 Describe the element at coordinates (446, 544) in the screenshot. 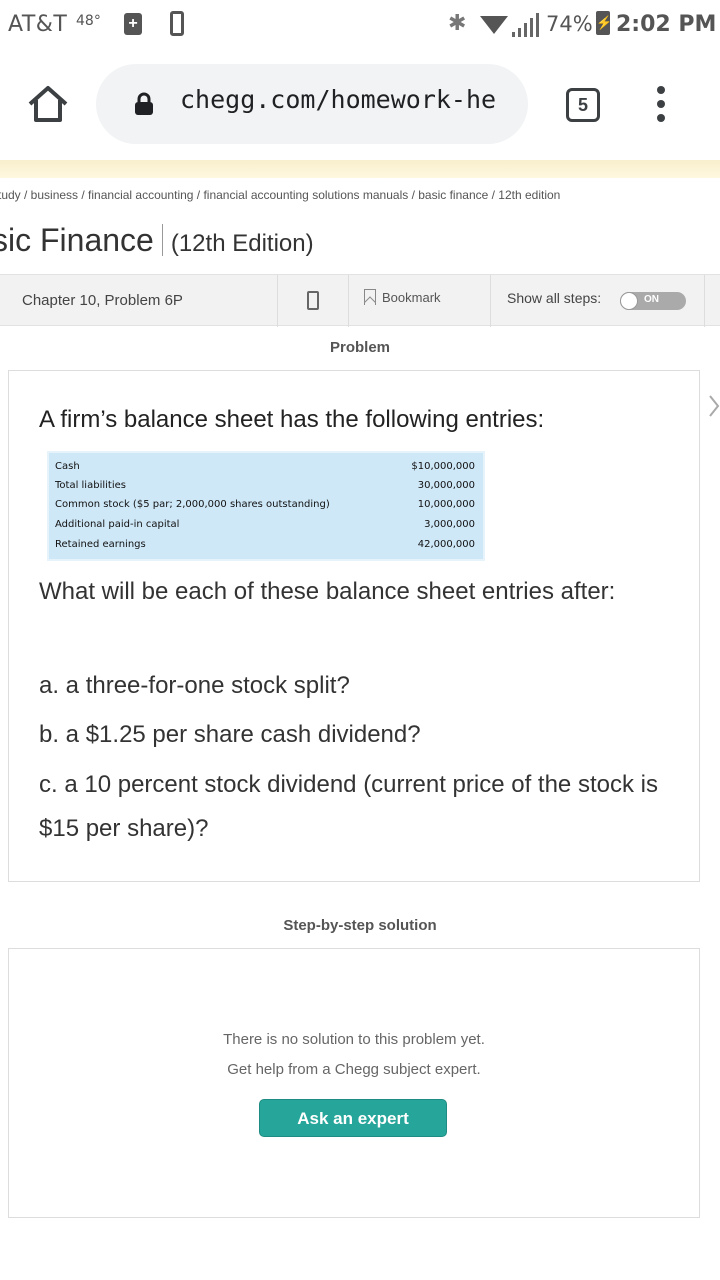

I see `entry-value: 42,000,000` at that location.